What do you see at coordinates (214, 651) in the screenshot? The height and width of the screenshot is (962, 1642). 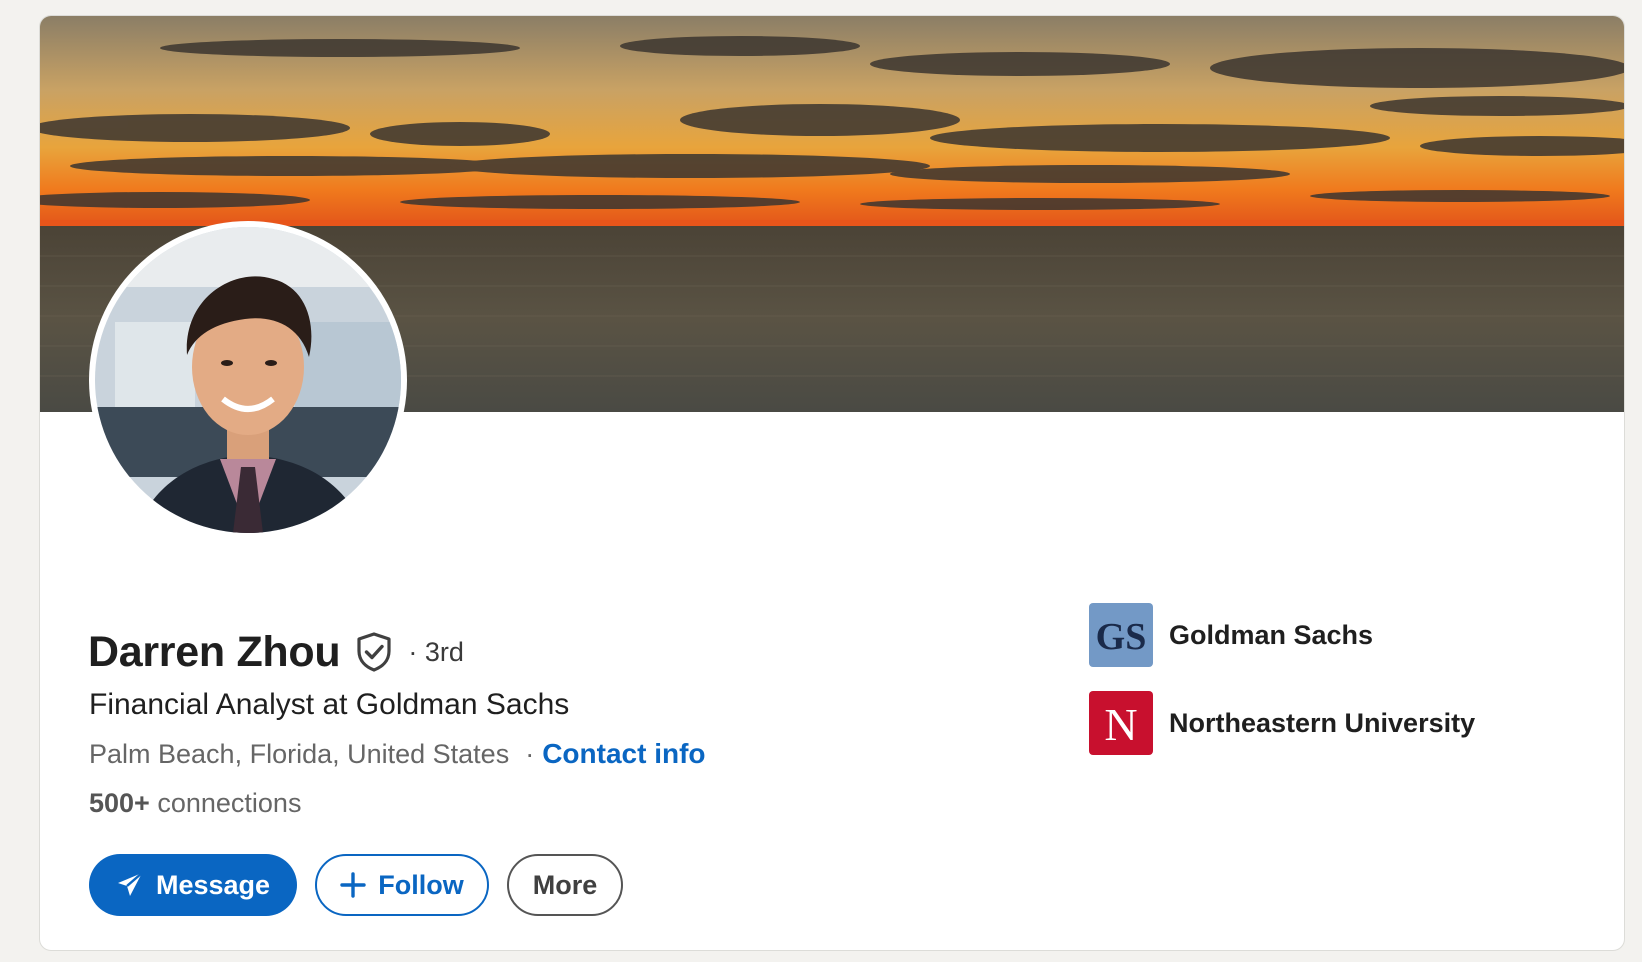 I see `profile-name: Darren Zhou` at bounding box center [214, 651].